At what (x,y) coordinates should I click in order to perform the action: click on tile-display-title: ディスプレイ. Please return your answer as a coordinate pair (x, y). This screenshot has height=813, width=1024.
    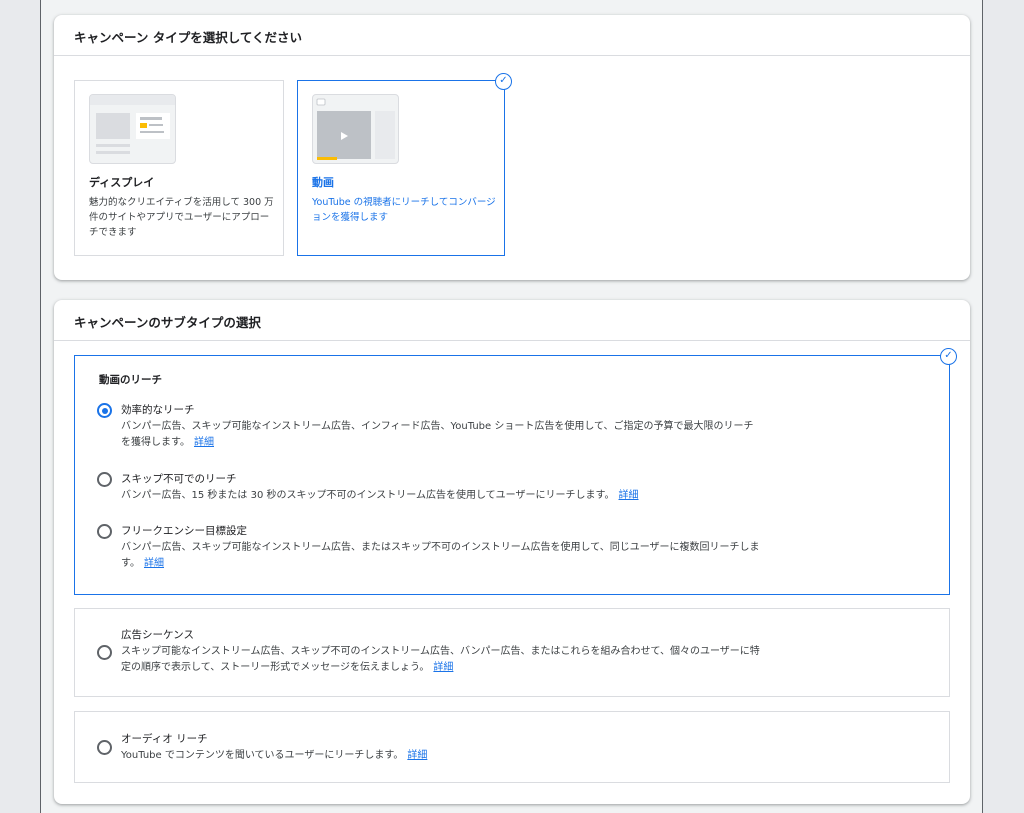
    Looking at the image, I should click on (122, 182).